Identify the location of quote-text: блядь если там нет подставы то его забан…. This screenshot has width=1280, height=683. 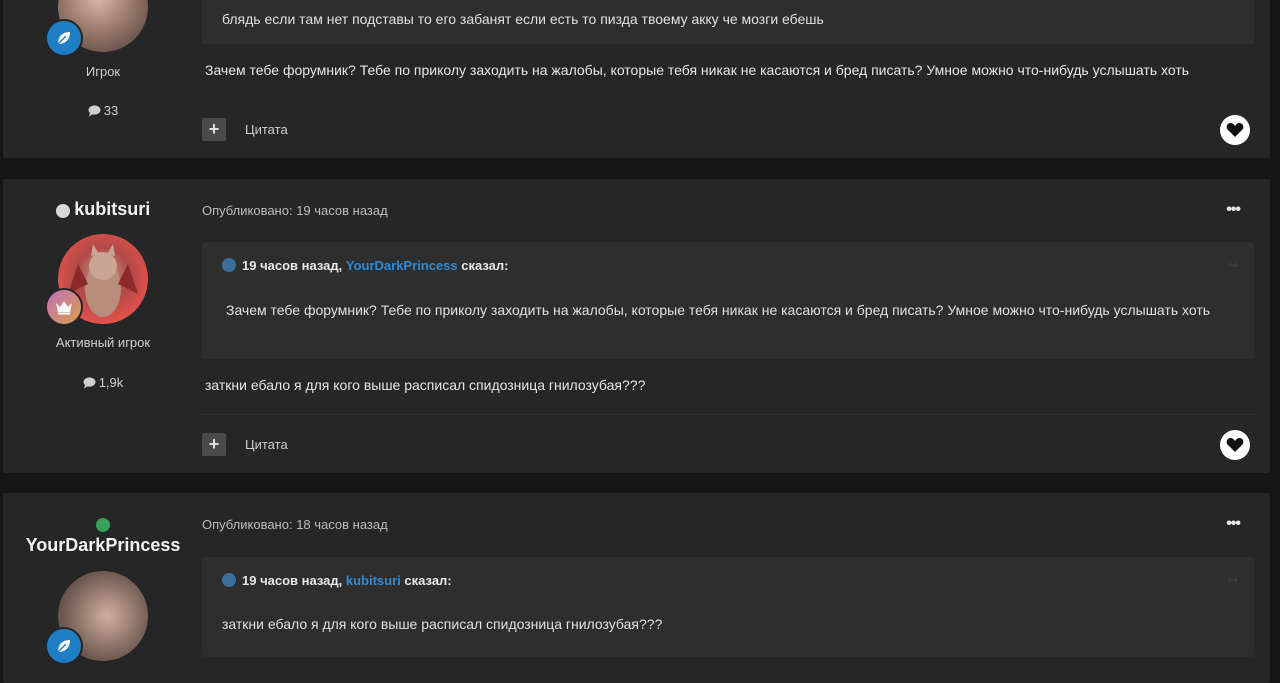
(523, 19).